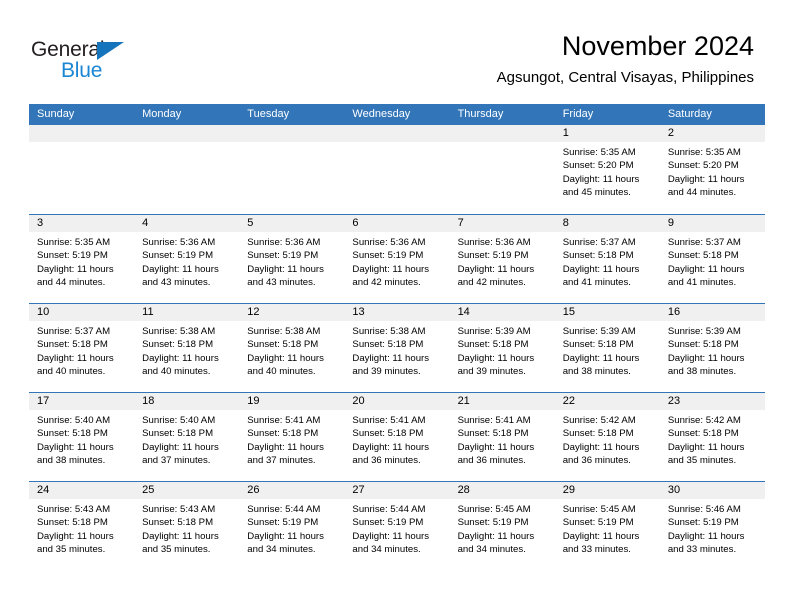  What do you see at coordinates (706, 186) in the screenshot?
I see `daylight-text: Daylight: 11 hours and 44 minutes.` at bounding box center [706, 186].